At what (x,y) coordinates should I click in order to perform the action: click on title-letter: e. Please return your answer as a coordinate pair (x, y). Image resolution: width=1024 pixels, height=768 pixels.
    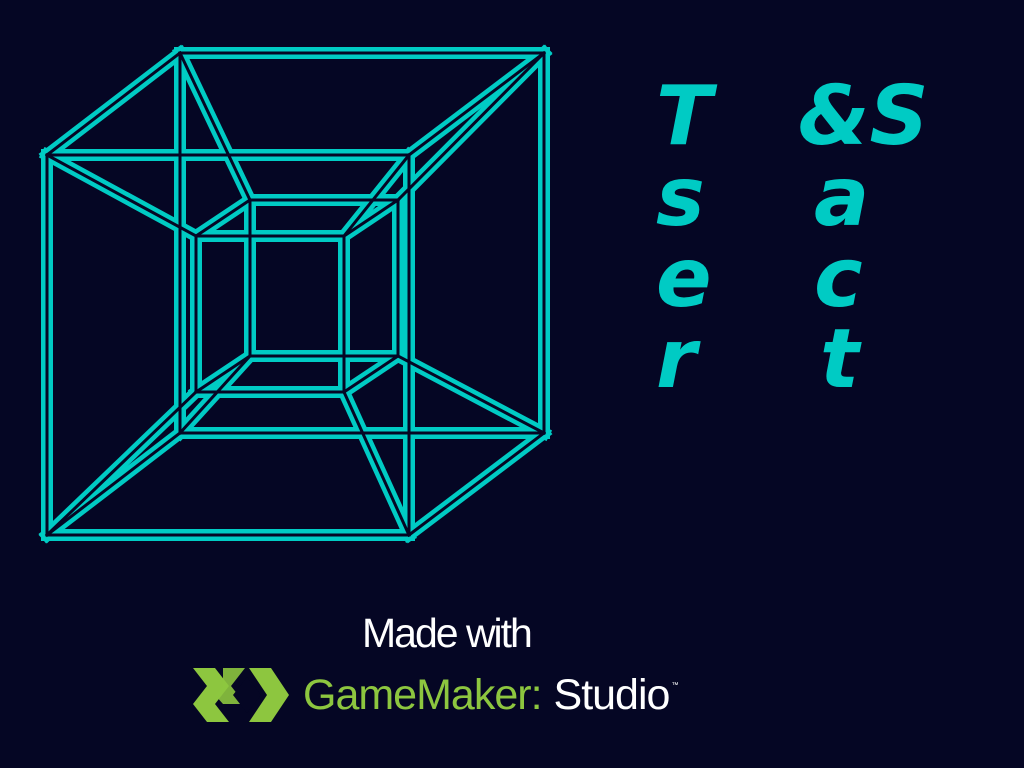
    Looking at the image, I should click on (684, 278).